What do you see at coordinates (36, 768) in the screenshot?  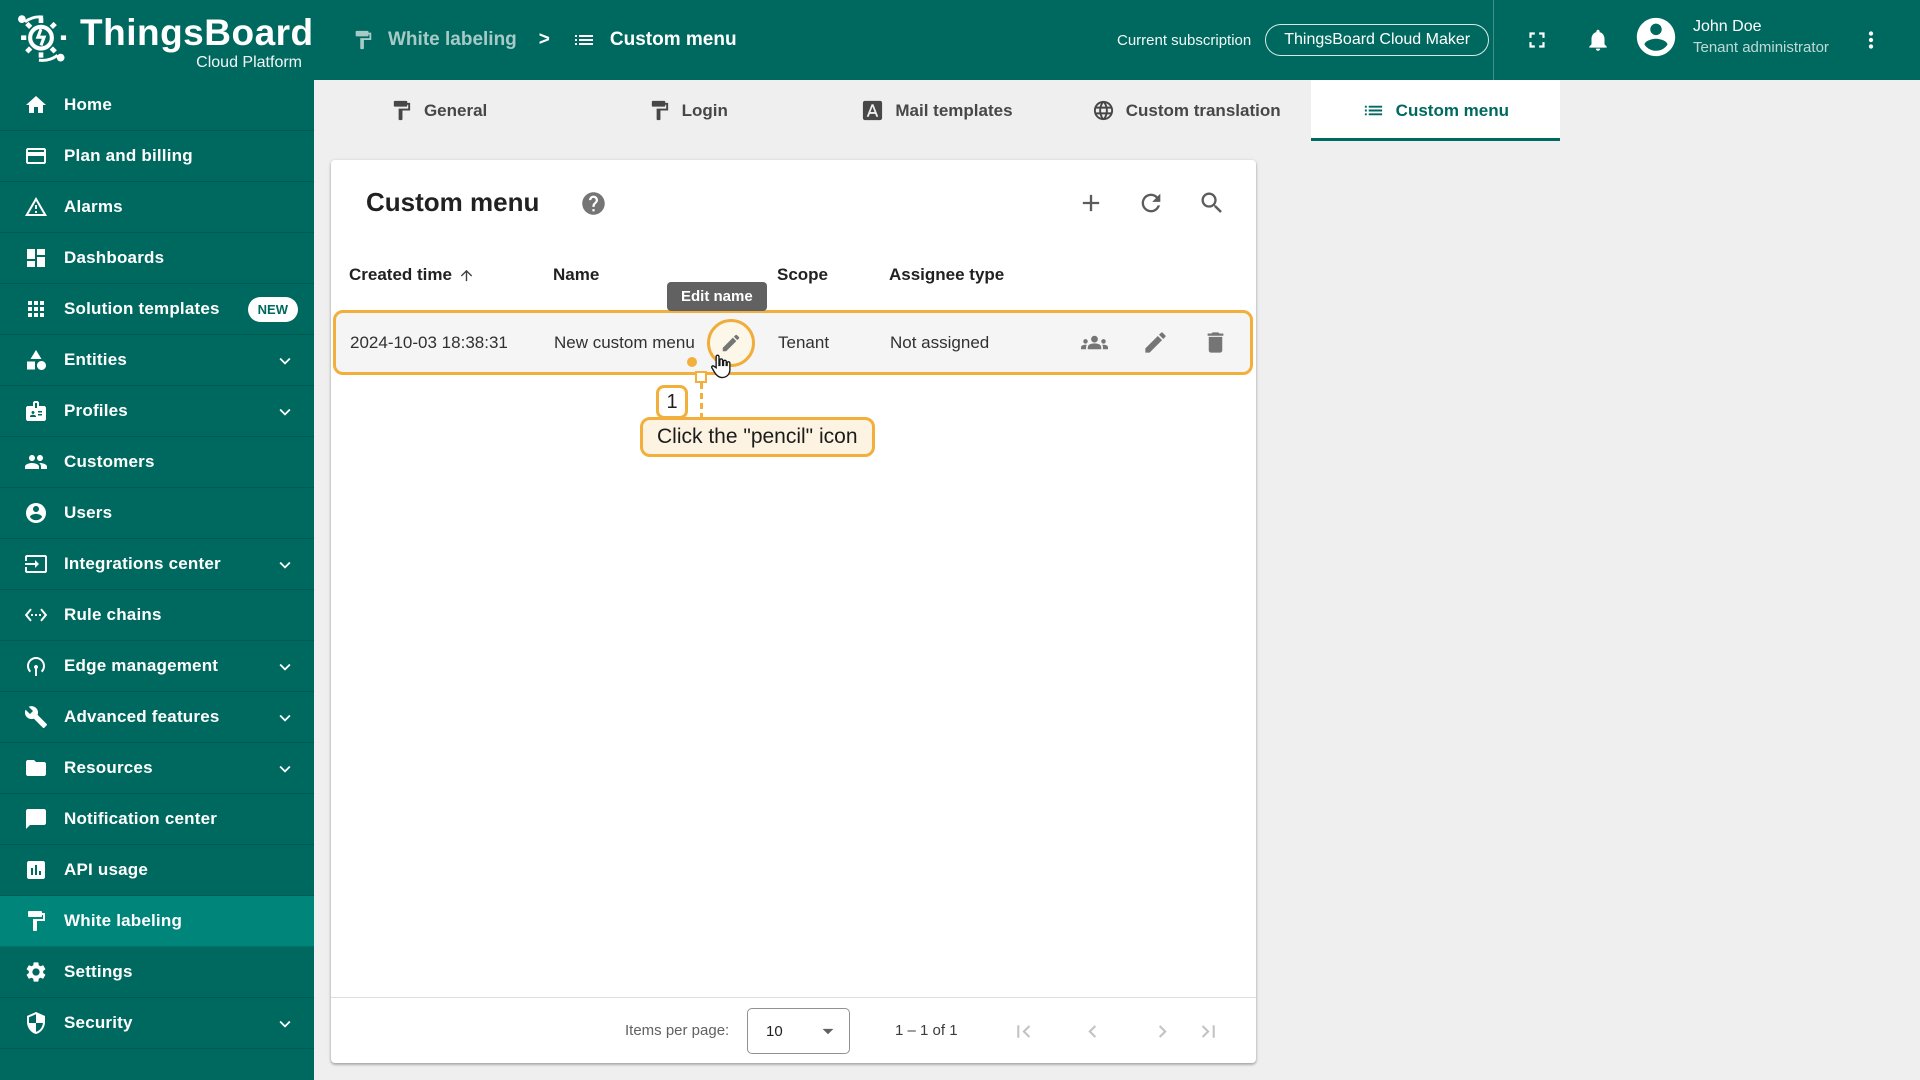 I see `folder-icon` at bounding box center [36, 768].